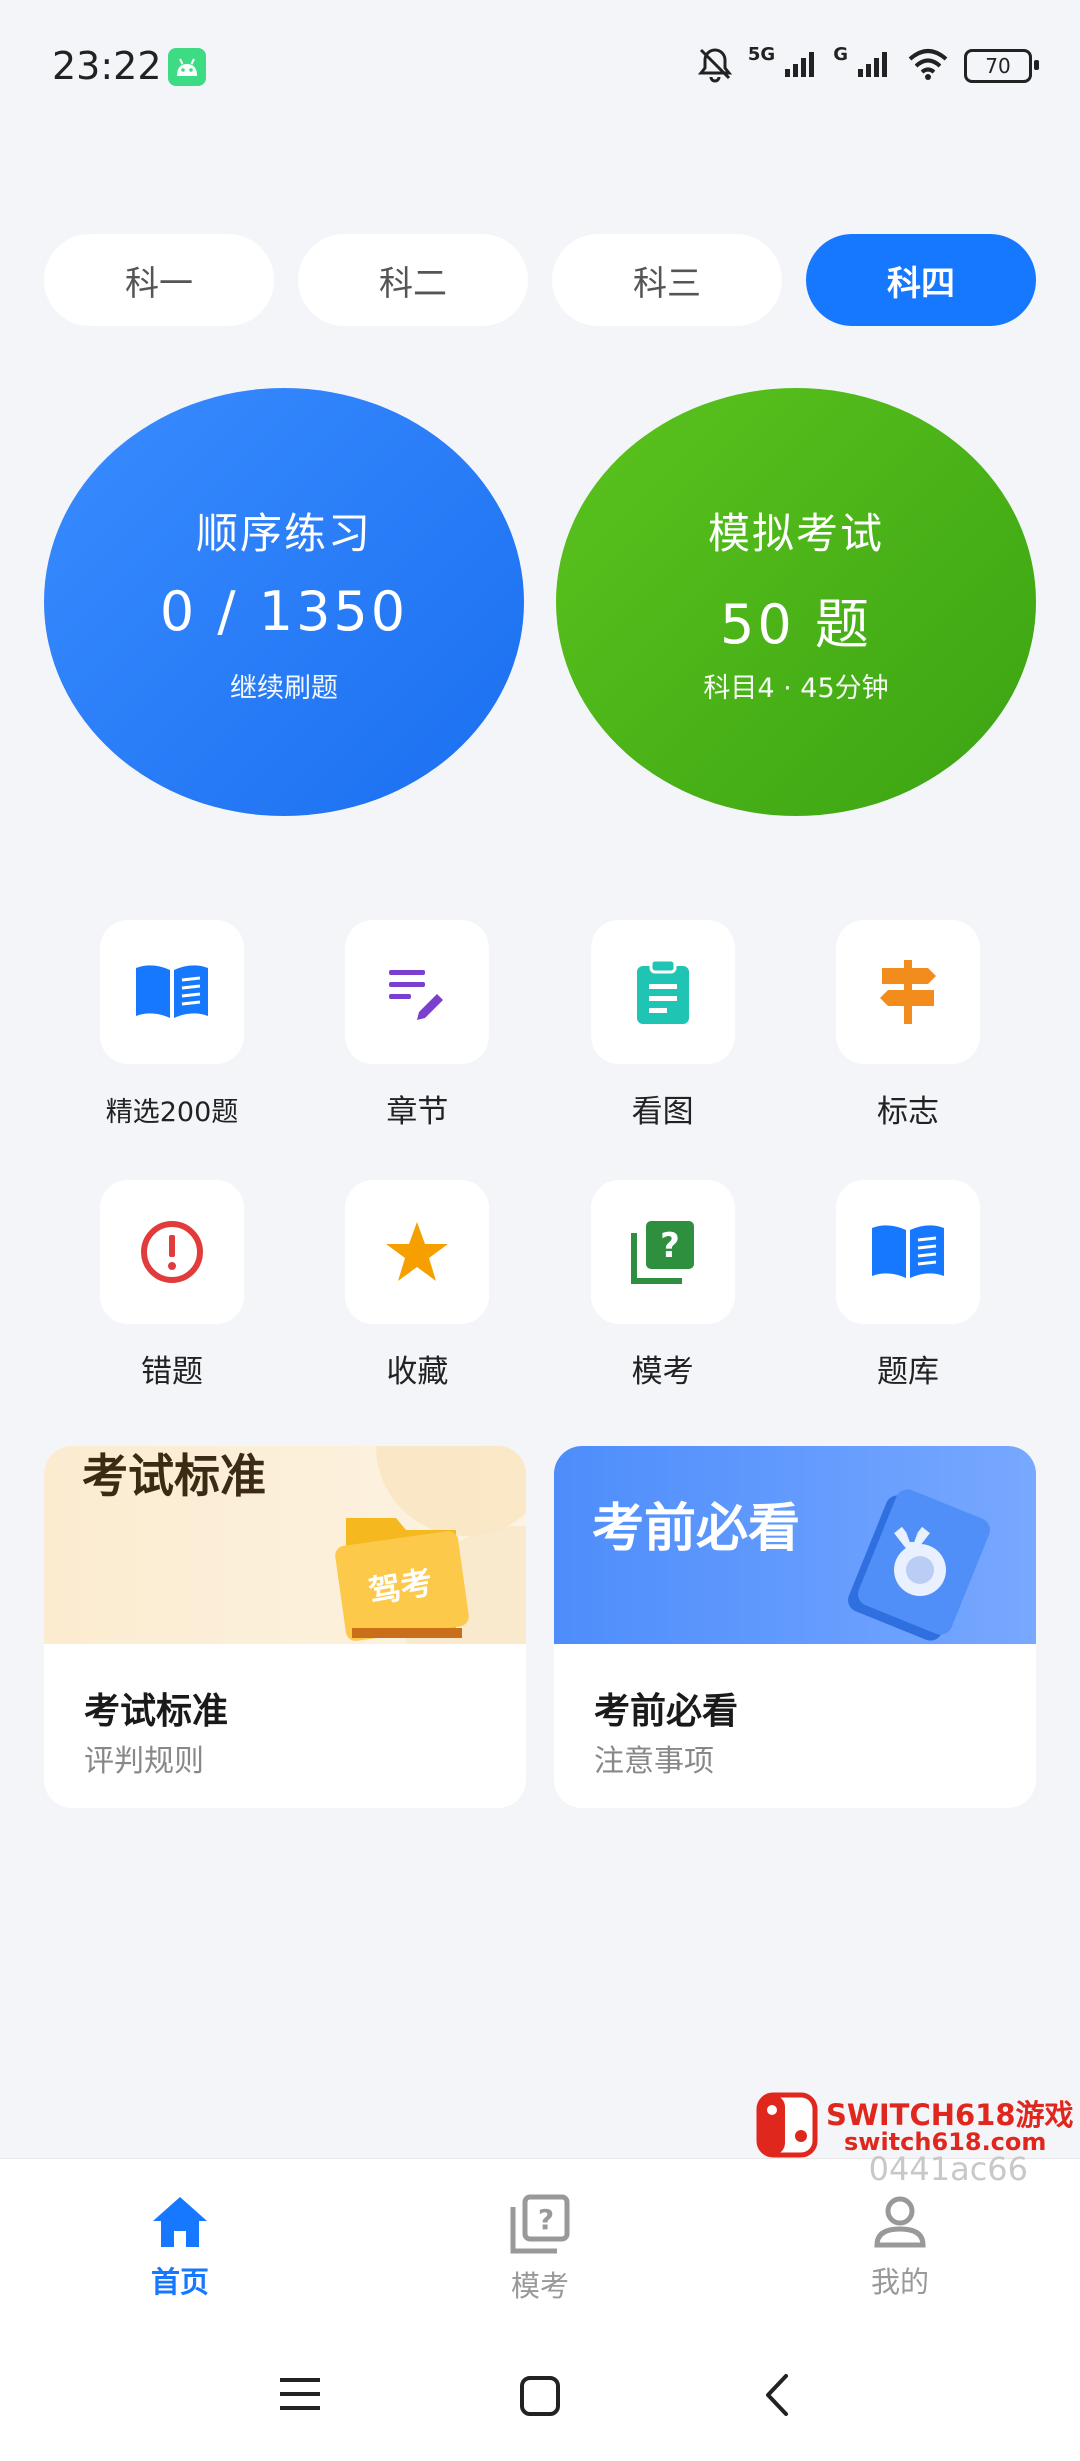 The width and height of the screenshot is (1080, 2461). I want to click on sequential-practice-button: 顺序练习 0 / 1350 继续刷题, so click(284, 602).